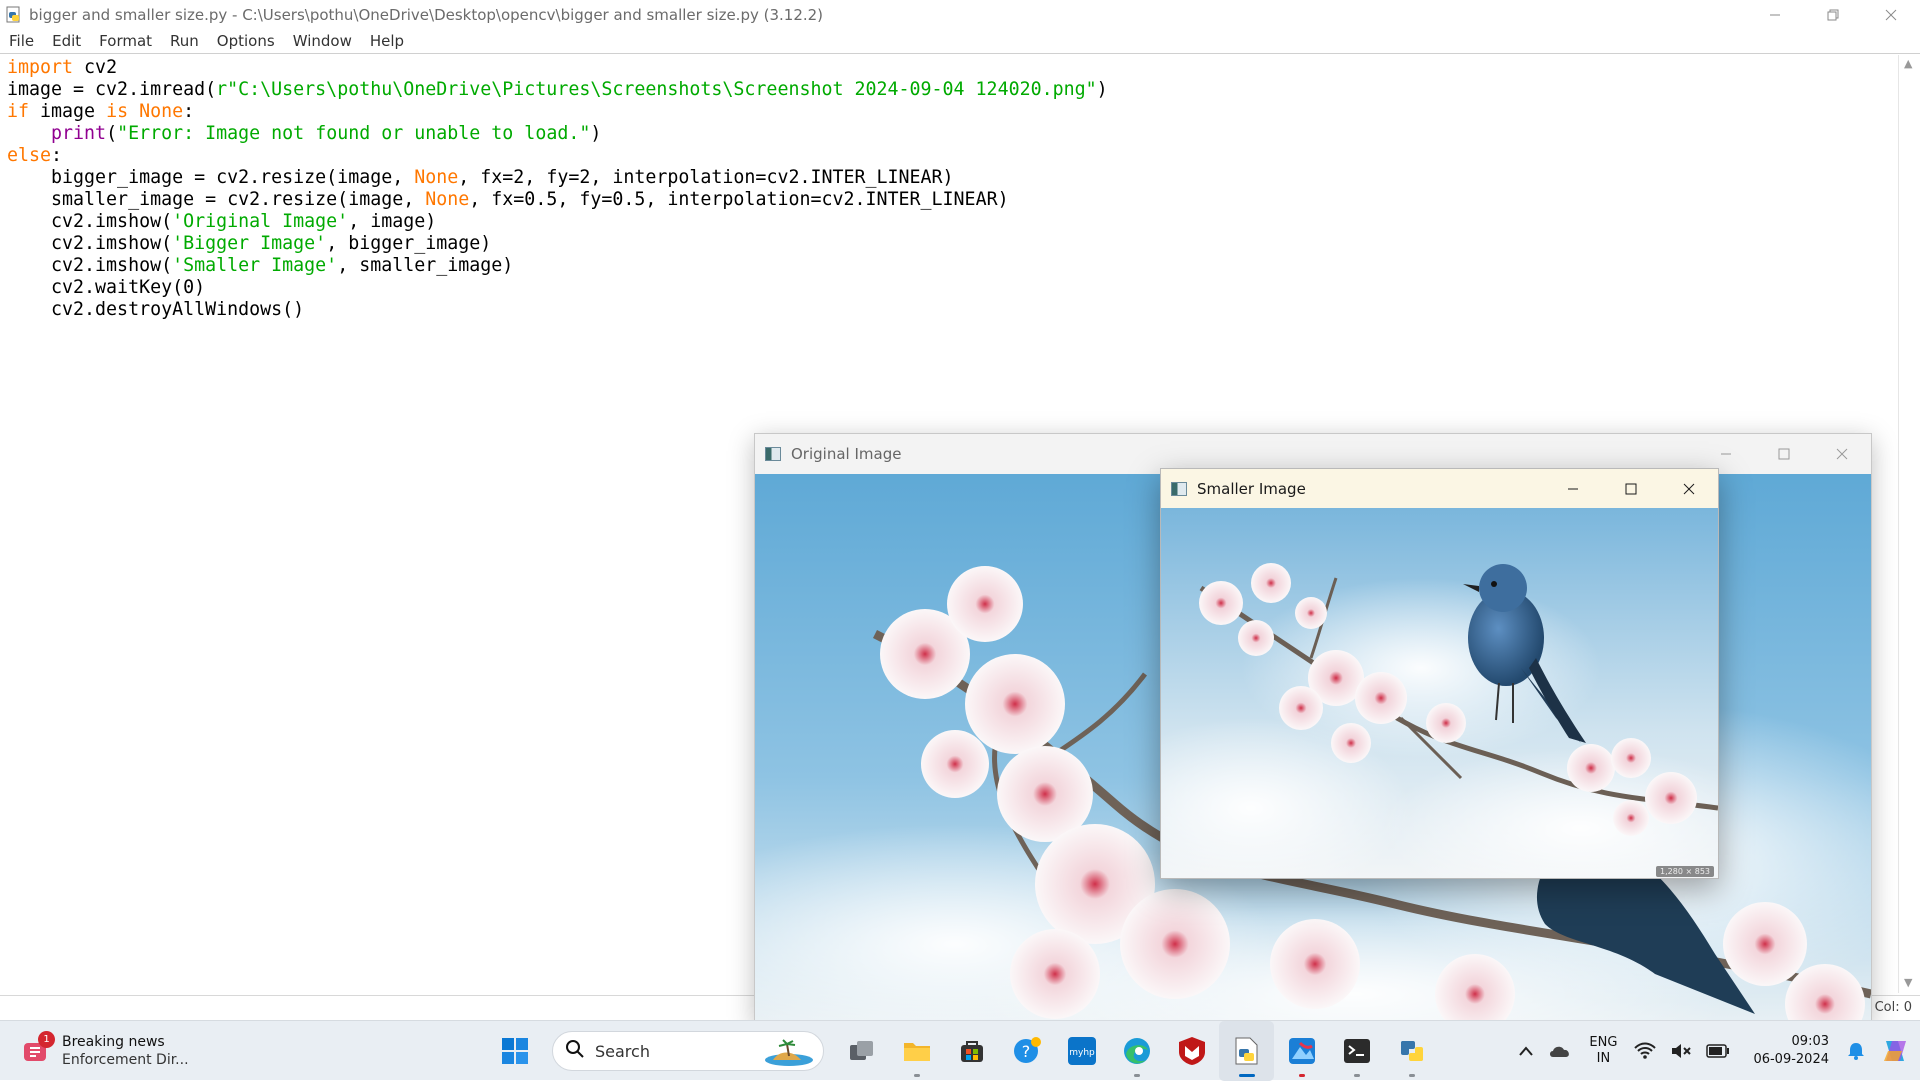 The width and height of the screenshot is (1920, 1081). What do you see at coordinates (387, 41) in the screenshot?
I see `menu-help: Help` at bounding box center [387, 41].